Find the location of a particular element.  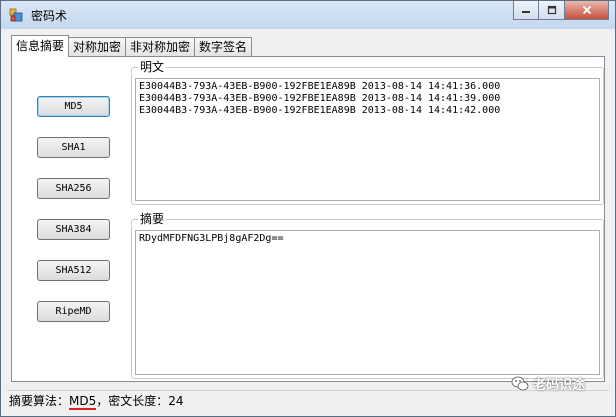

maximize-icon is located at coordinates (552, 10).